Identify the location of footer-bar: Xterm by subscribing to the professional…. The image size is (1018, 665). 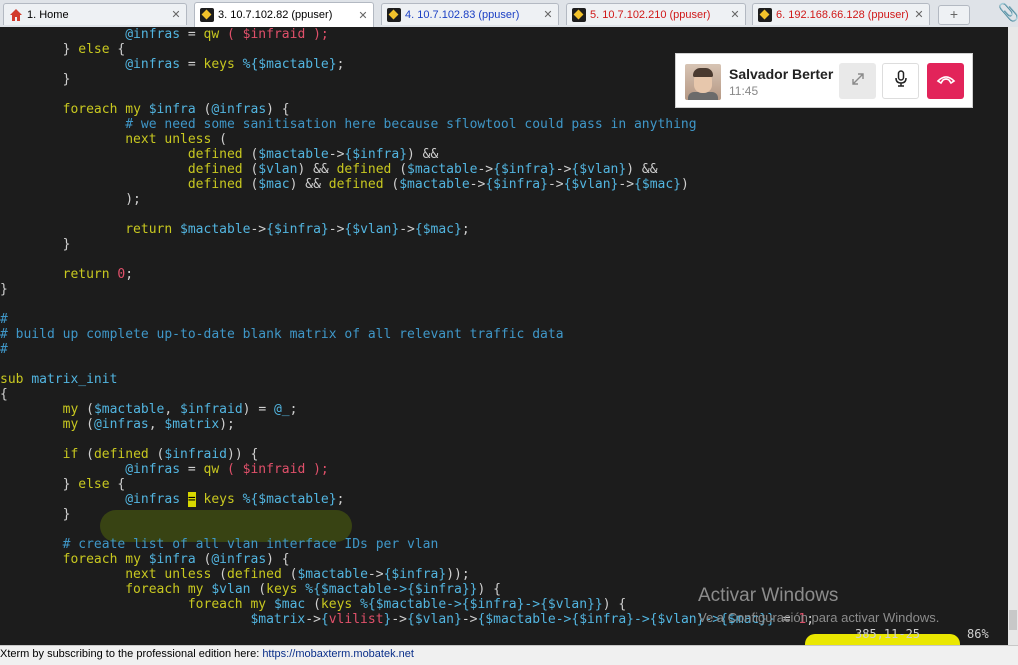
(509, 655).